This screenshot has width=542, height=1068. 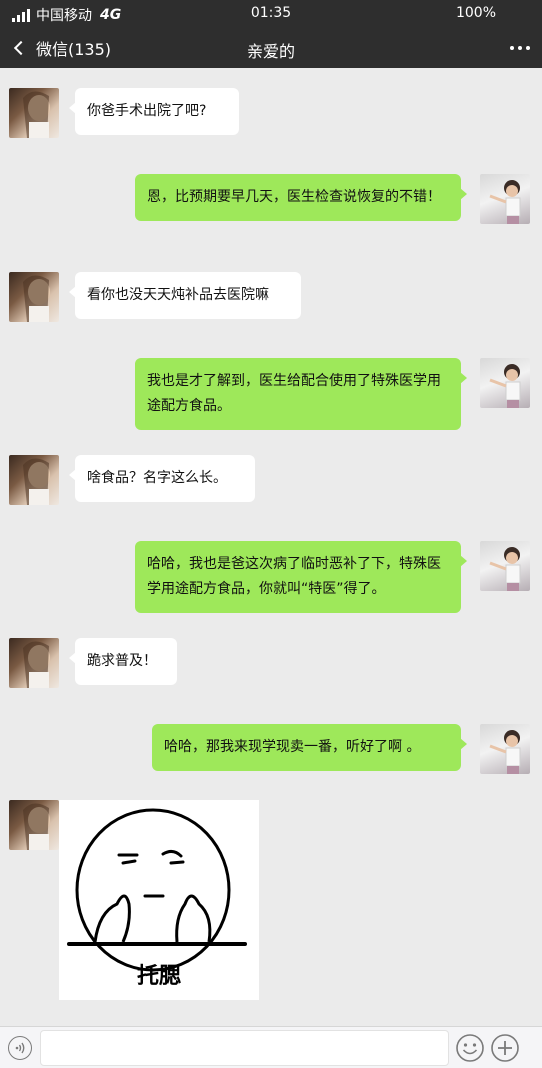 I want to click on status-bar: 中国移动 4G 01:35 100%, so click(x=271, y=14).